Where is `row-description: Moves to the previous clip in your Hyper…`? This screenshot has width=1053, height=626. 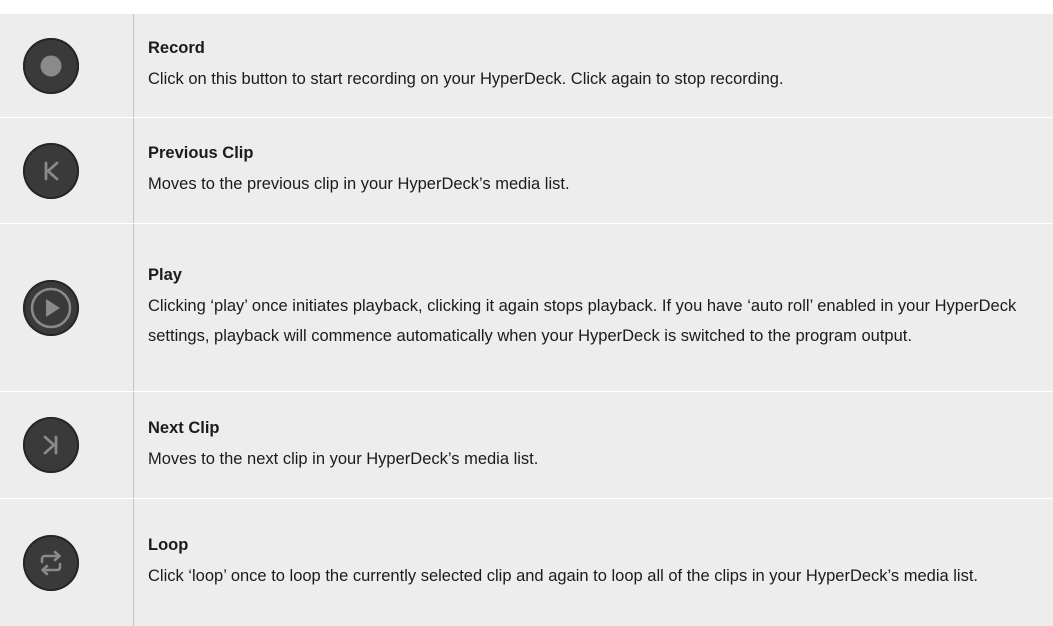 row-description: Moves to the previous clip in your Hyper… is located at coordinates (359, 184).